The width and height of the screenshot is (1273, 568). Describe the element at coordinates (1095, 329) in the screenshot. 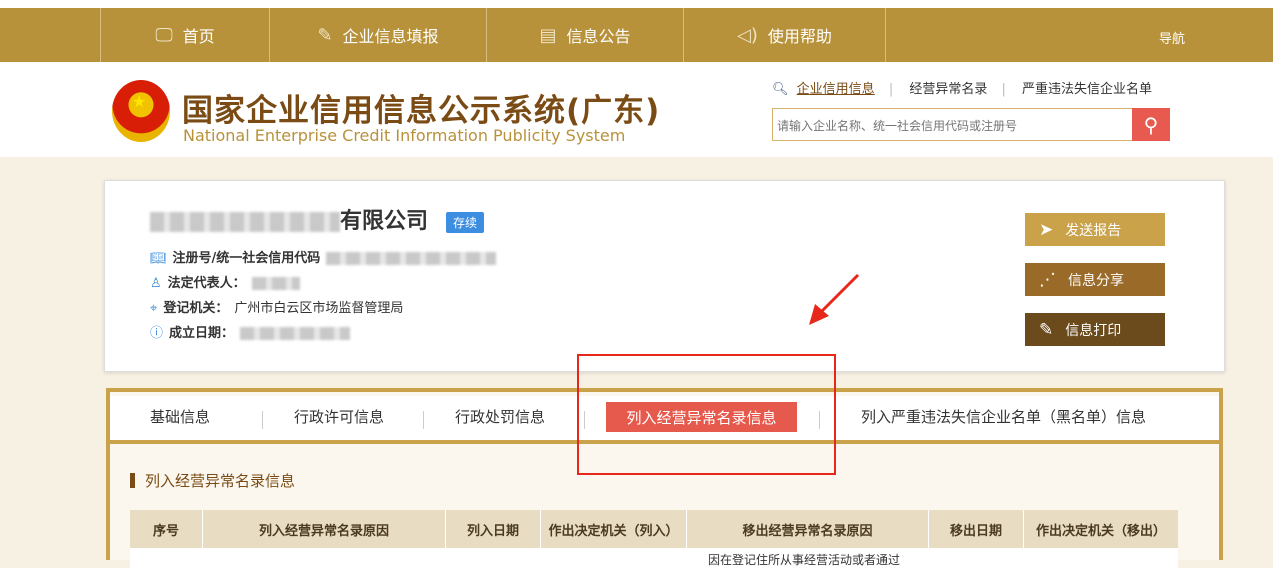

I see `print-info-button: ✎ 信息打印` at that location.